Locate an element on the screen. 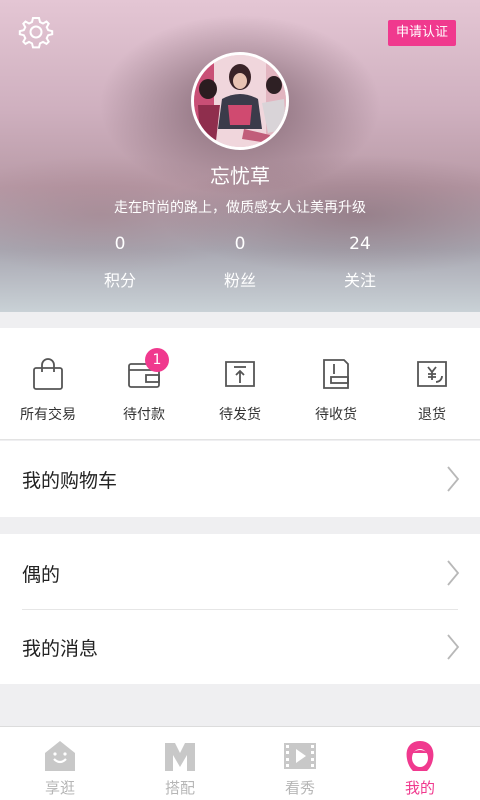 Image resolution: width=480 pixels, height=800 pixels. tab-match: 搭配 is located at coordinates (180, 763).